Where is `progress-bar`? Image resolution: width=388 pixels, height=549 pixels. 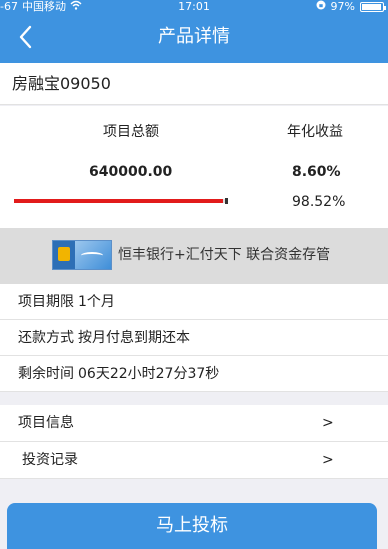 progress-bar is located at coordinates (121, 201).